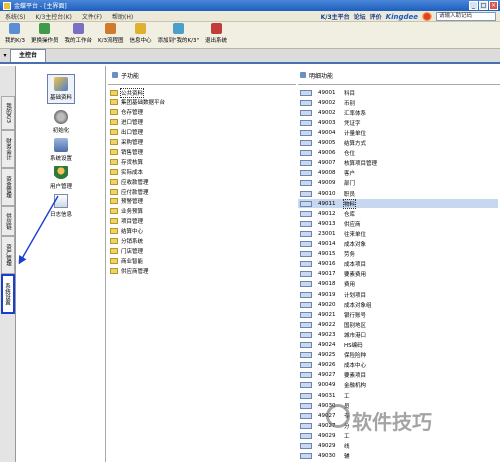  Describe the element at coordinates (122, 16) in the screenshot. I see `menu-help: 帮助(H)` at that location.